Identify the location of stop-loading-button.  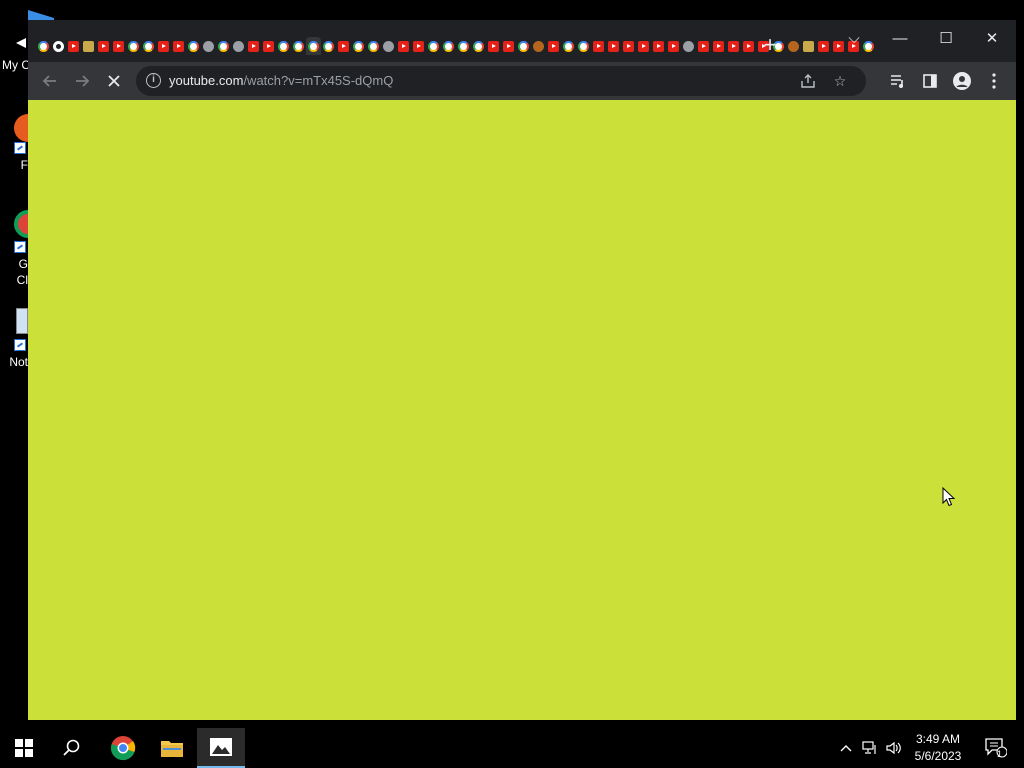
(114, 81).